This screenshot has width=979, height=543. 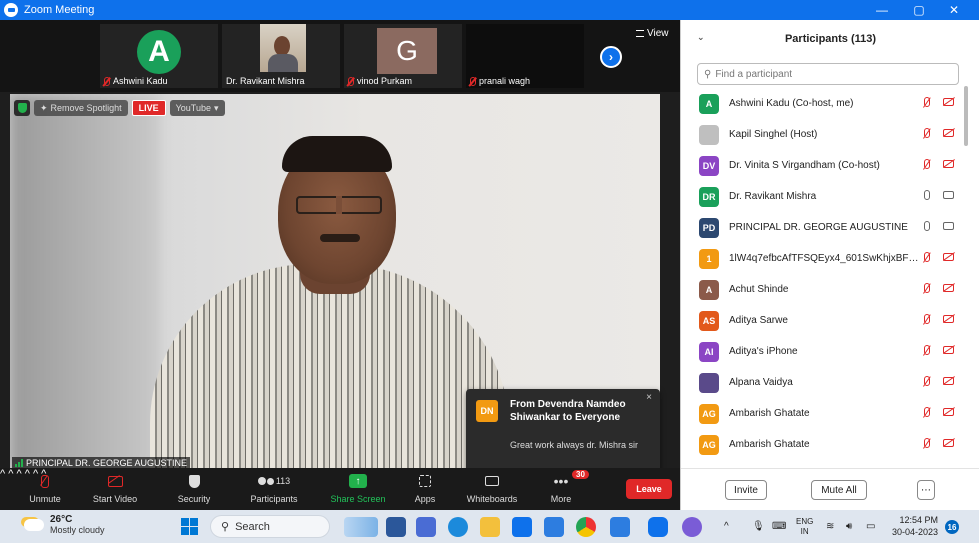 I want to click on thumbnail-tile: A Ashwini Kadu, so click(x=159, y=56).